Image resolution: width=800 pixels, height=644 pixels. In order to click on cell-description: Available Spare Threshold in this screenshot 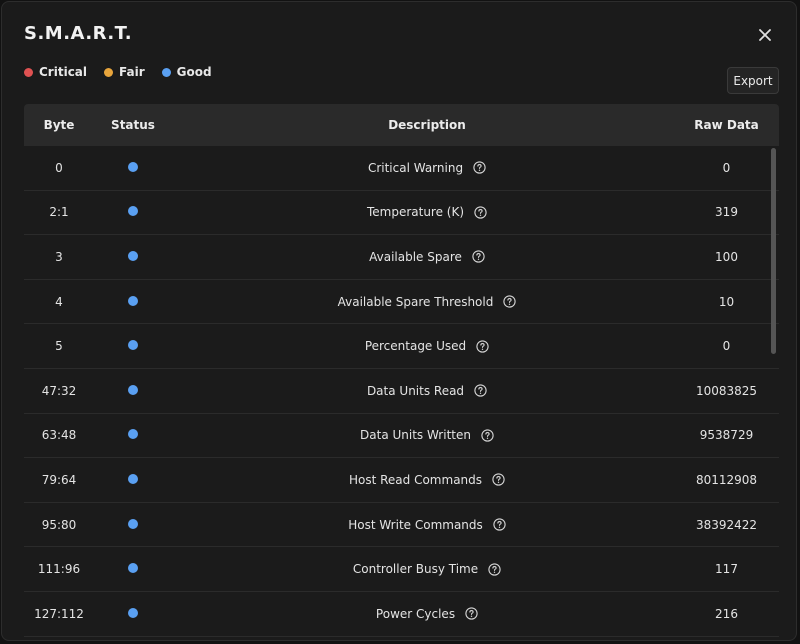, I will do `click(427, 302)`.